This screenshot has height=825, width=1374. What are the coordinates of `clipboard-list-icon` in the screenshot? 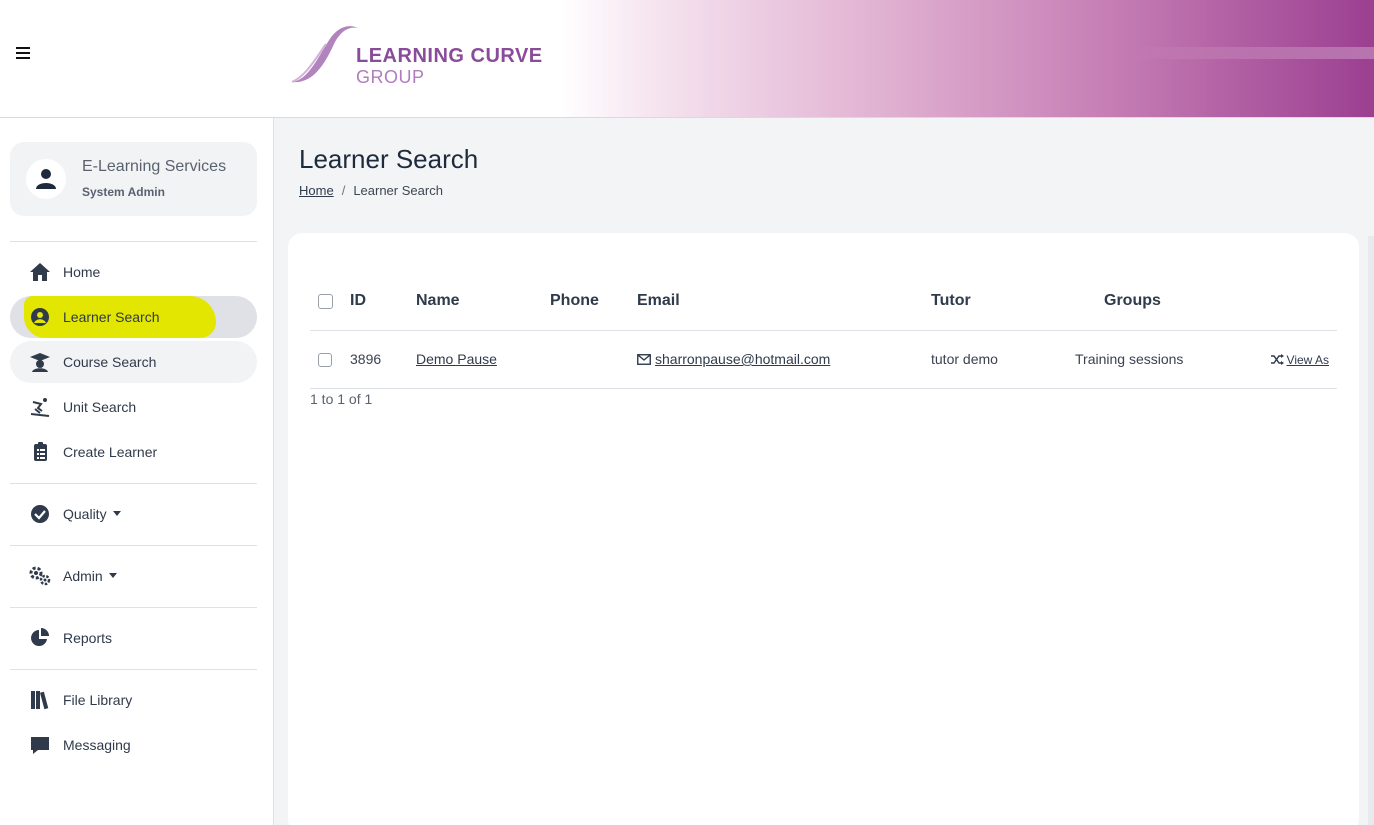 It's located at (40, 451).